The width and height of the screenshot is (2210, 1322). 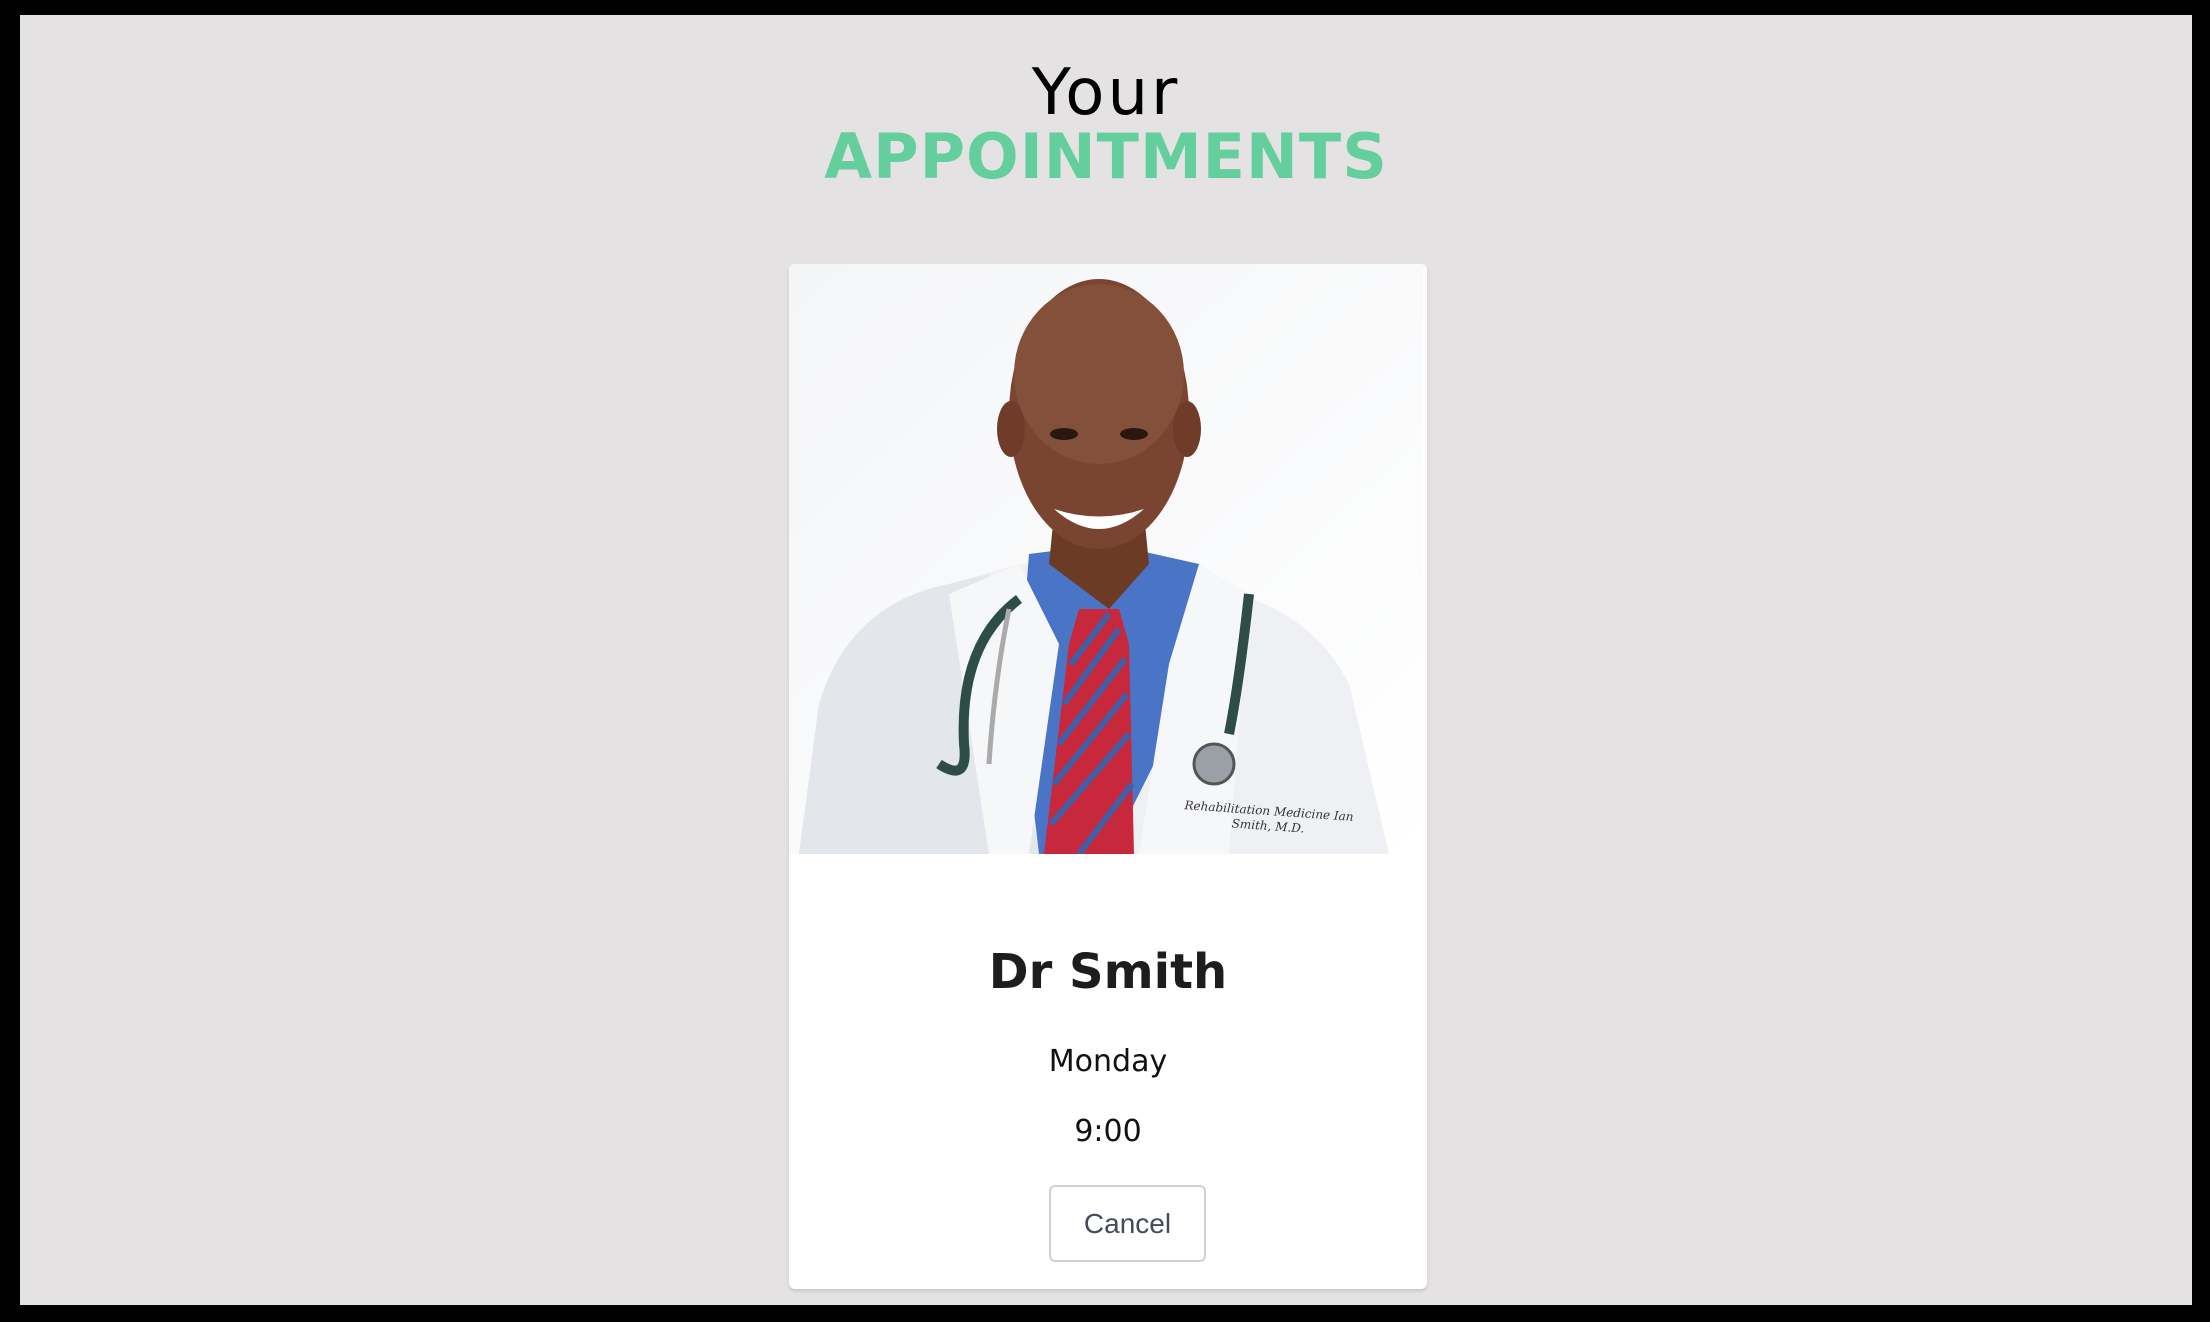 What do you see at coordinates (1108, 972) in the screenshot?
I see `doctor-name: Dr Smith` at bounding box center [1108, 972].